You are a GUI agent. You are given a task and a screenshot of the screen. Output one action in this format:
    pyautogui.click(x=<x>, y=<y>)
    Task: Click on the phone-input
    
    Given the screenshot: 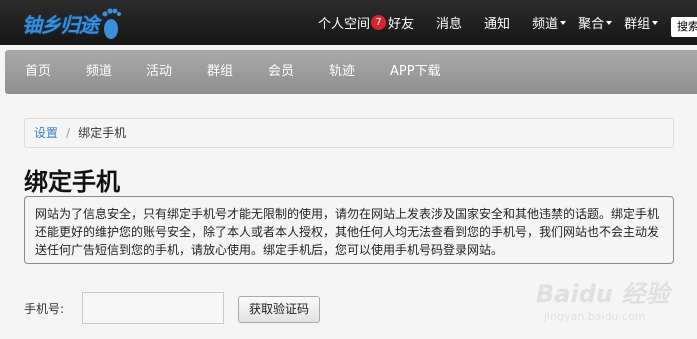 What is the action you would take?
    pyautogui.click(x=153, y=308)
    